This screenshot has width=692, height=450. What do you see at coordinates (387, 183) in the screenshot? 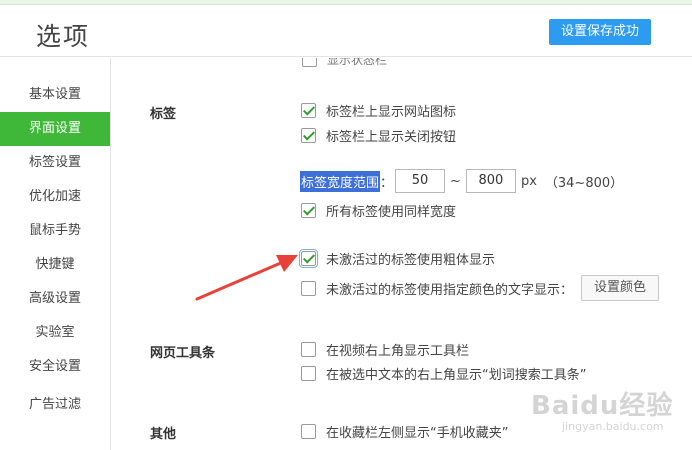
I see `tab-width-range-colon: ：` at bounding box center [387, 183].